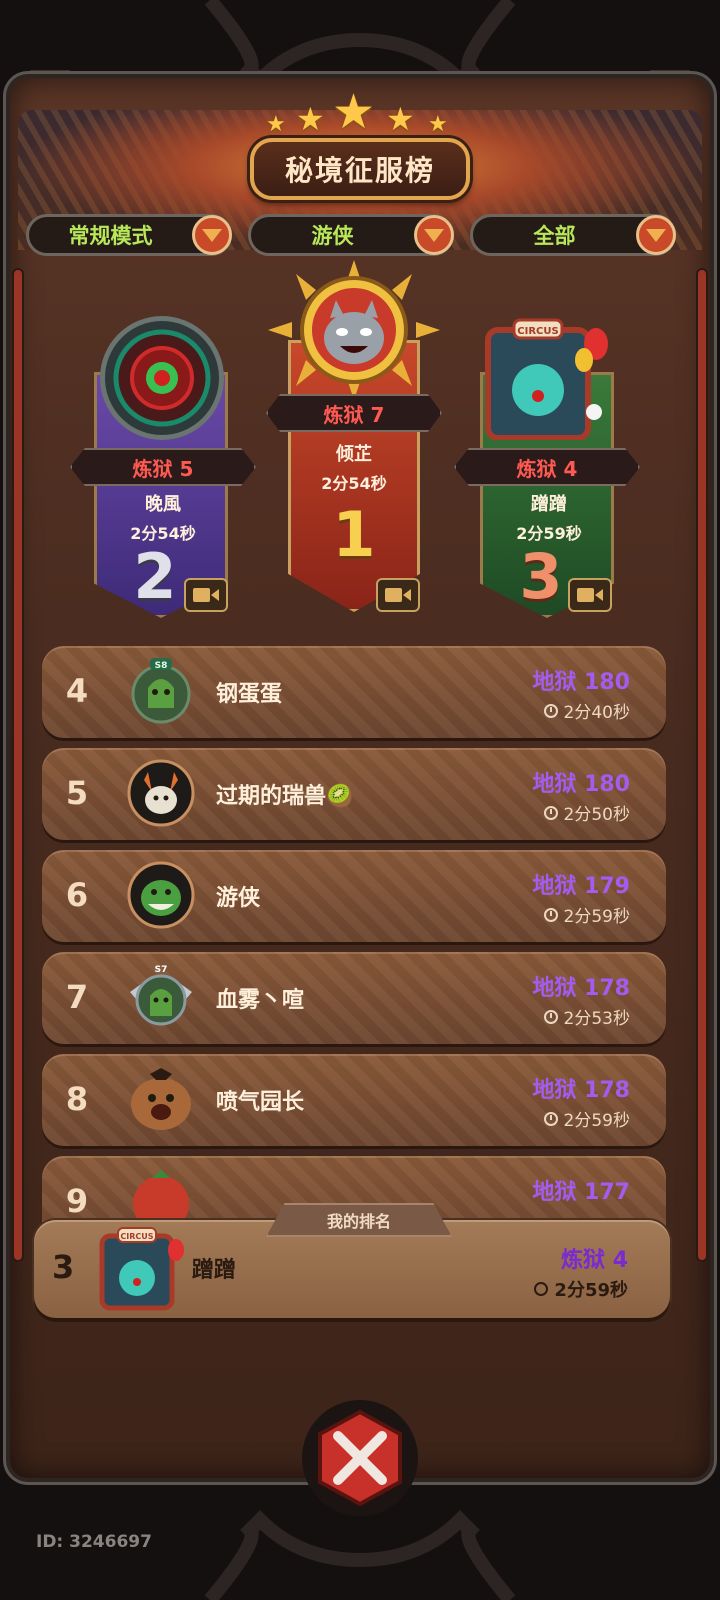 The height and width of the screenshot is (1600, 720). Describe the element at coordinates (354, 454) in the screenshot. I see `first-name: 倾芷` at that location.